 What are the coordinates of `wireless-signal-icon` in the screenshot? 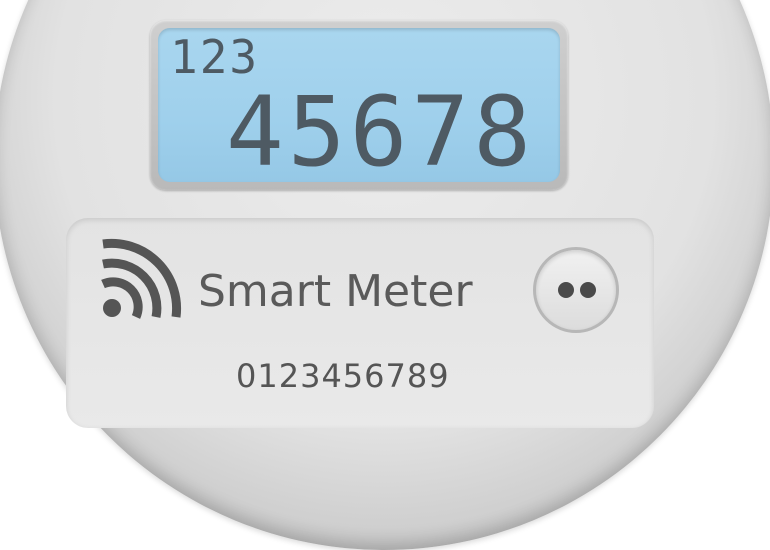 It's located at (141, 278).